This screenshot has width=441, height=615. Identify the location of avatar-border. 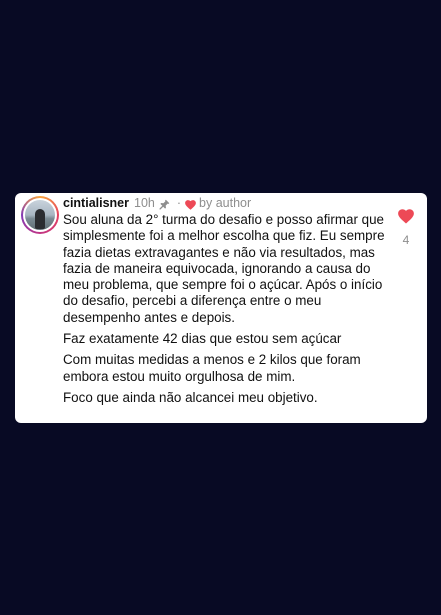
(40, 215).